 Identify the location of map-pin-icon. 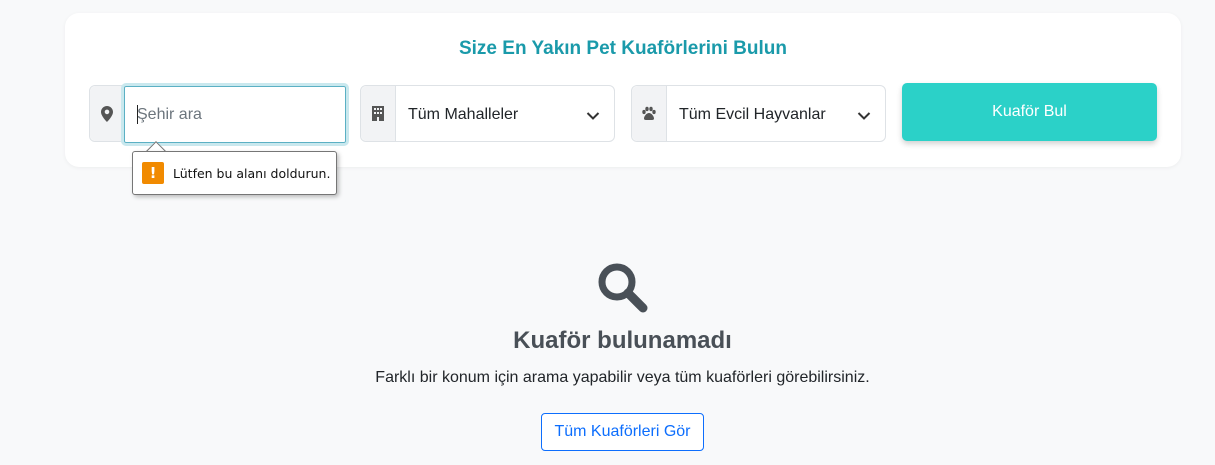
(107, 113).